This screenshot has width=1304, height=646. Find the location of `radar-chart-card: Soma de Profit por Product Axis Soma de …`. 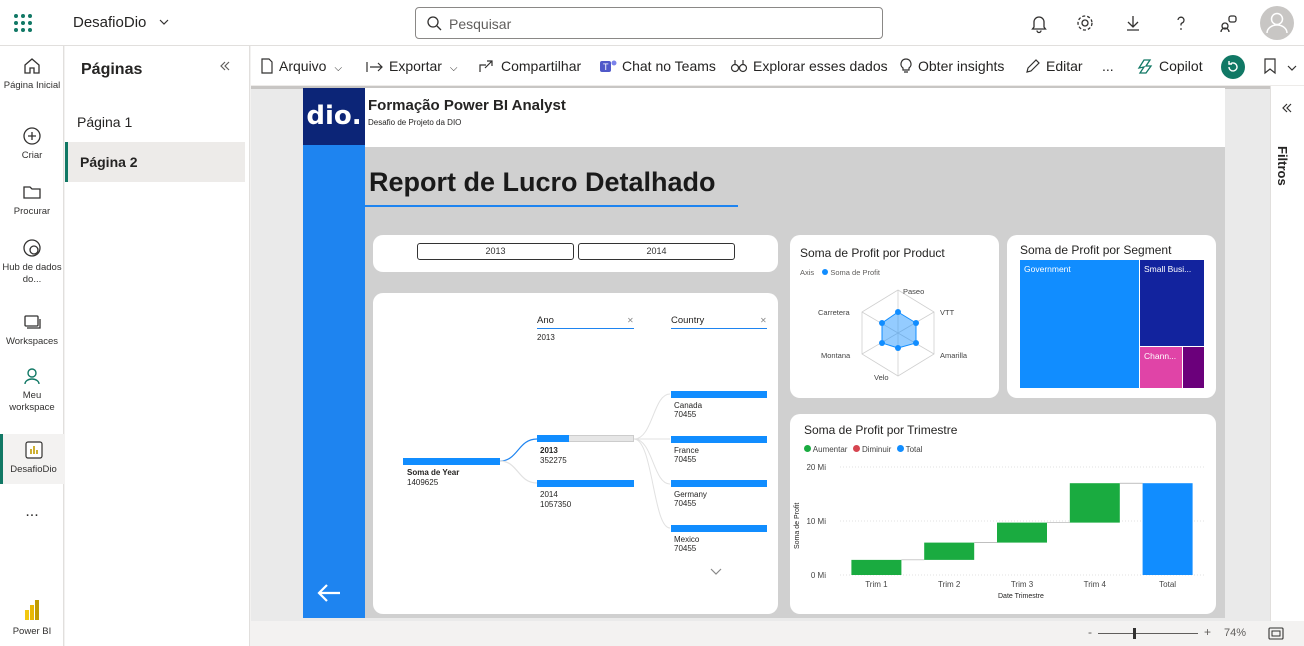

radar-chart-card: Soma de Profit por Product Axis Soma de … is located at coordinates (894, 316).